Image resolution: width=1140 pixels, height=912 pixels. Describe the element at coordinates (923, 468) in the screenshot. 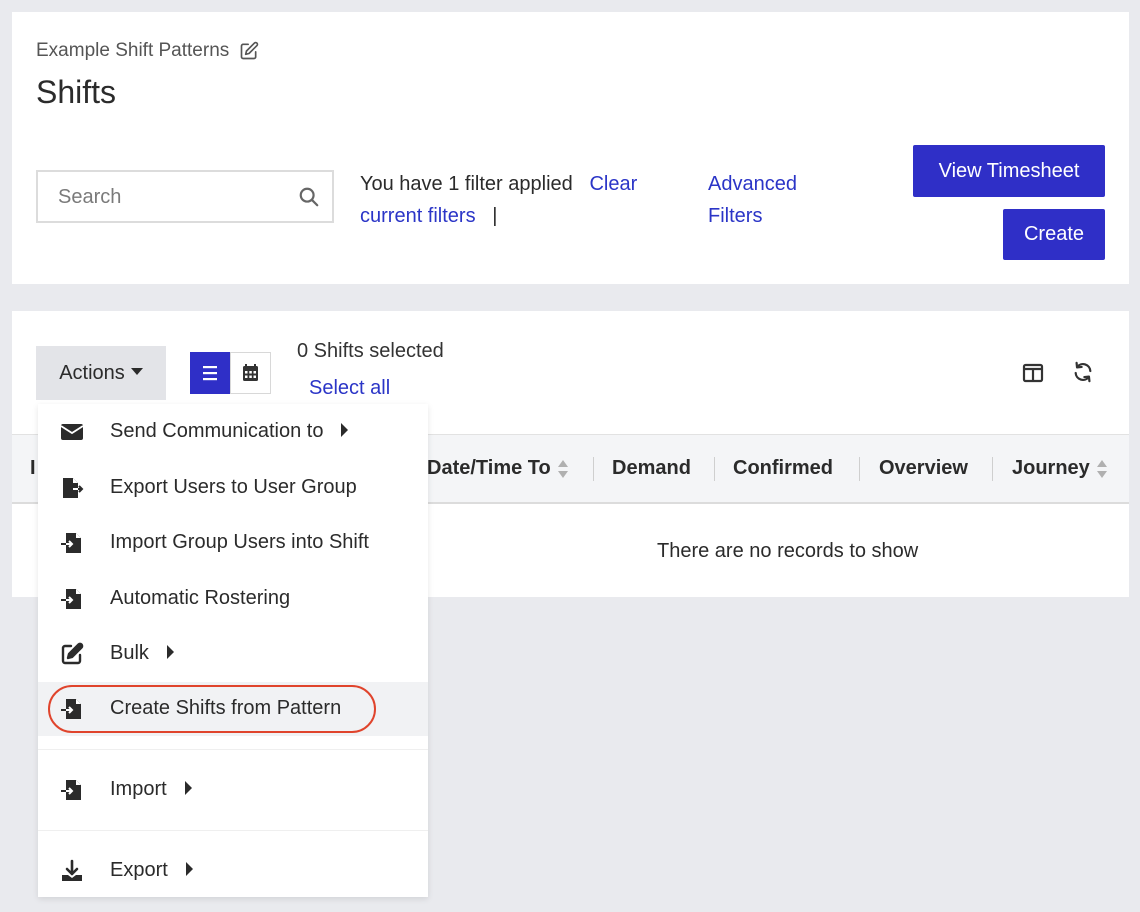

I see `column-header-overview: Overview` at that location.